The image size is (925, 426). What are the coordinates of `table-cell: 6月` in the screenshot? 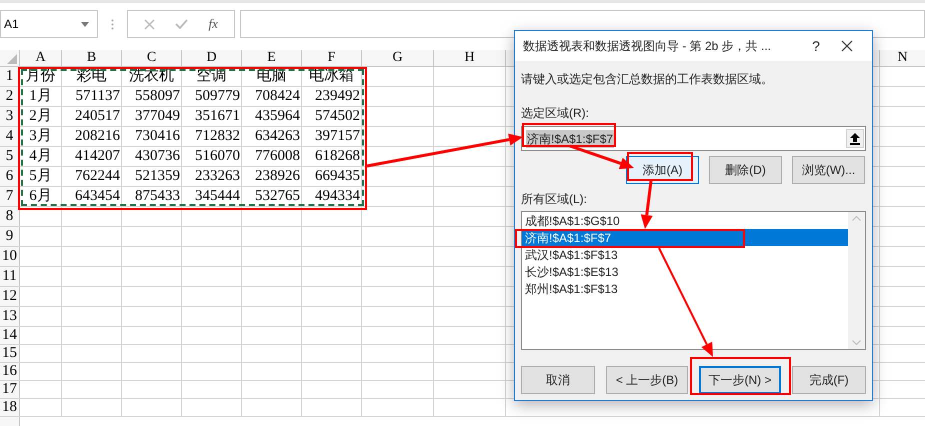 It's located at (40, 196).